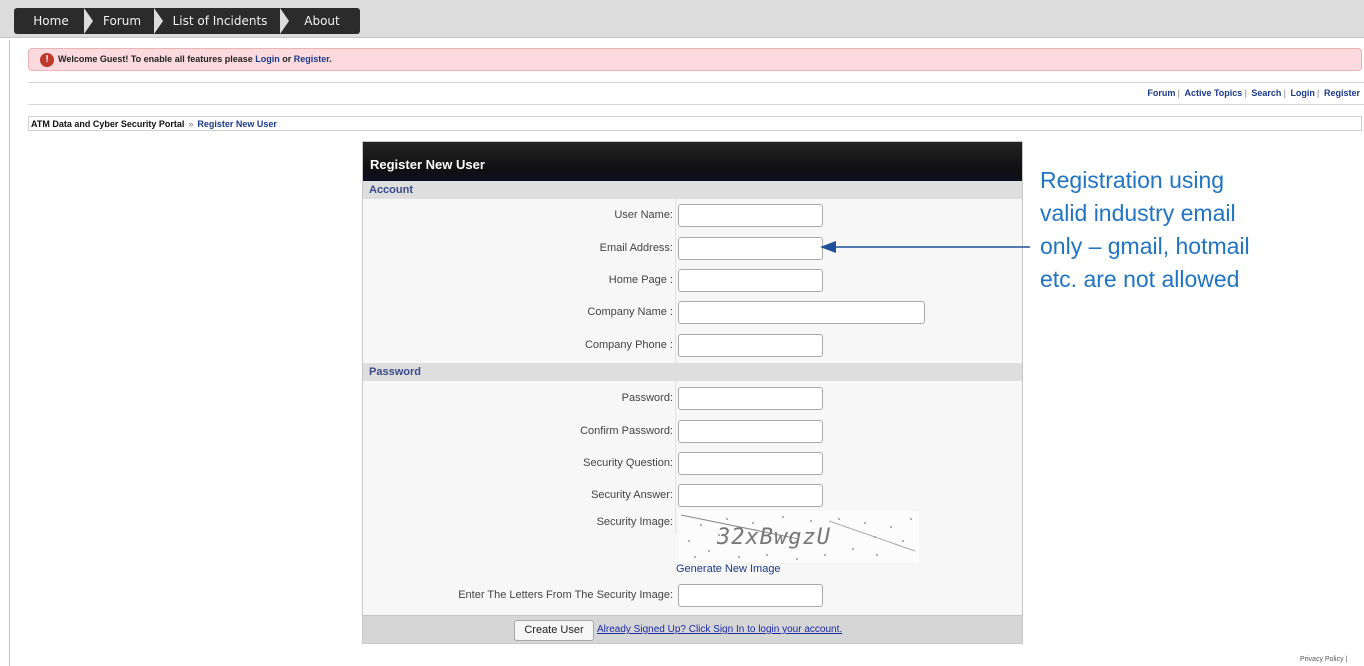  Describe the element at coordinates (750, 495) in the screenshot. I see `security-answer-input` at that location.